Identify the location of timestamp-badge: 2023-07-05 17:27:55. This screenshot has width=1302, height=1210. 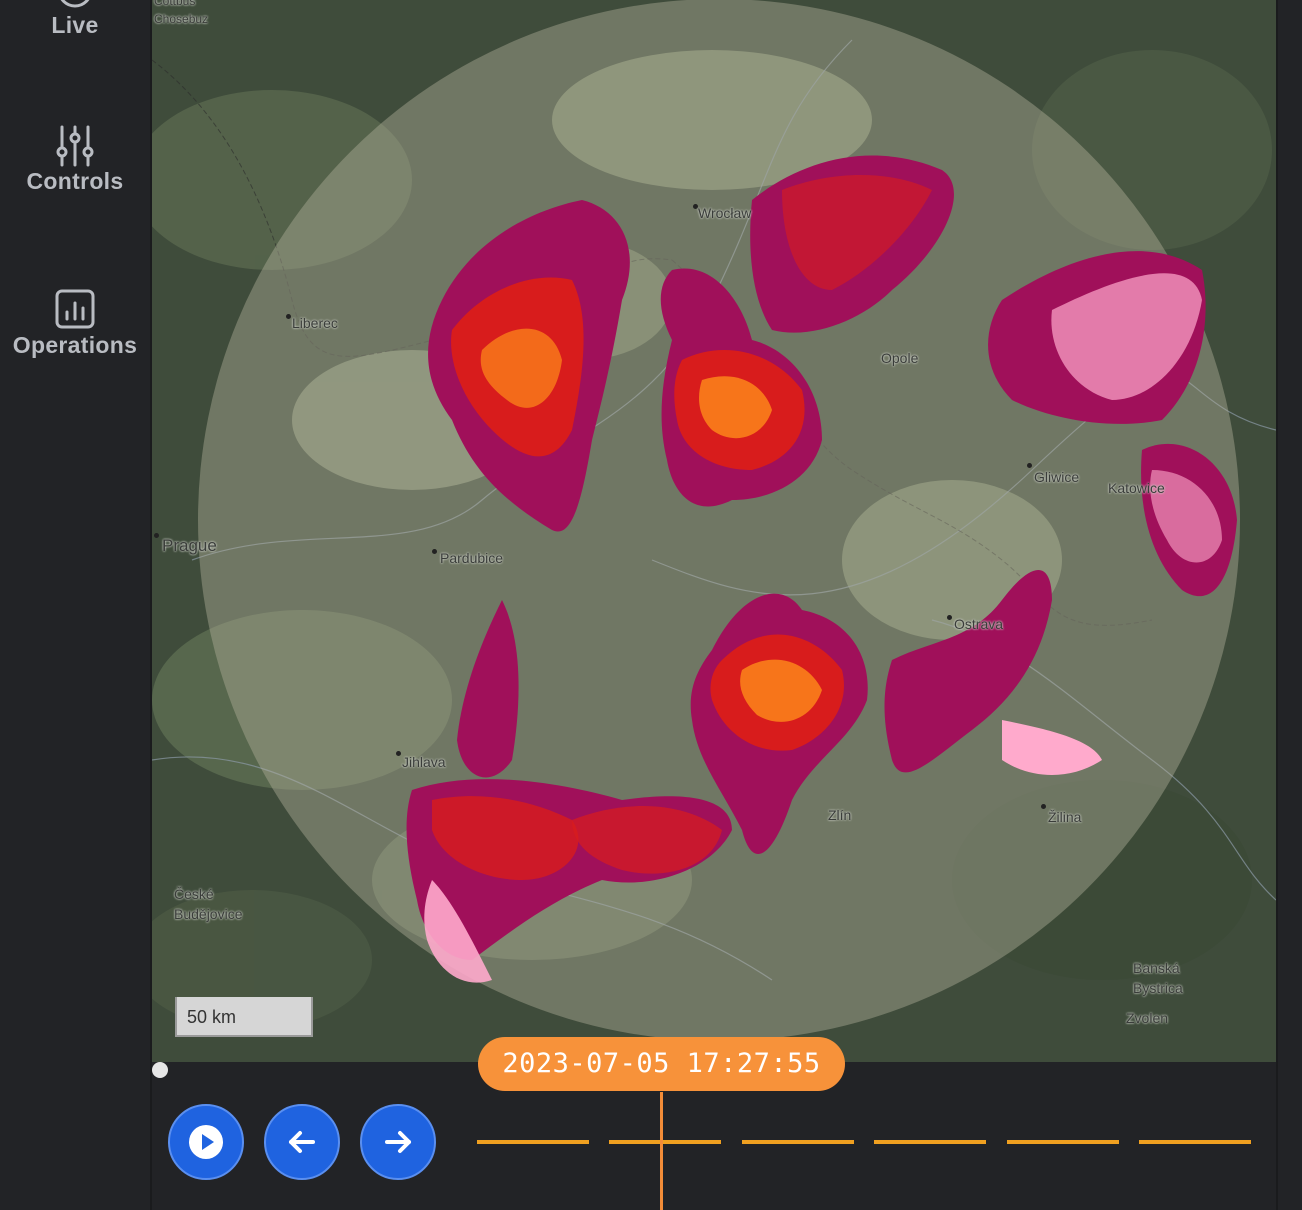
(661, 1064).